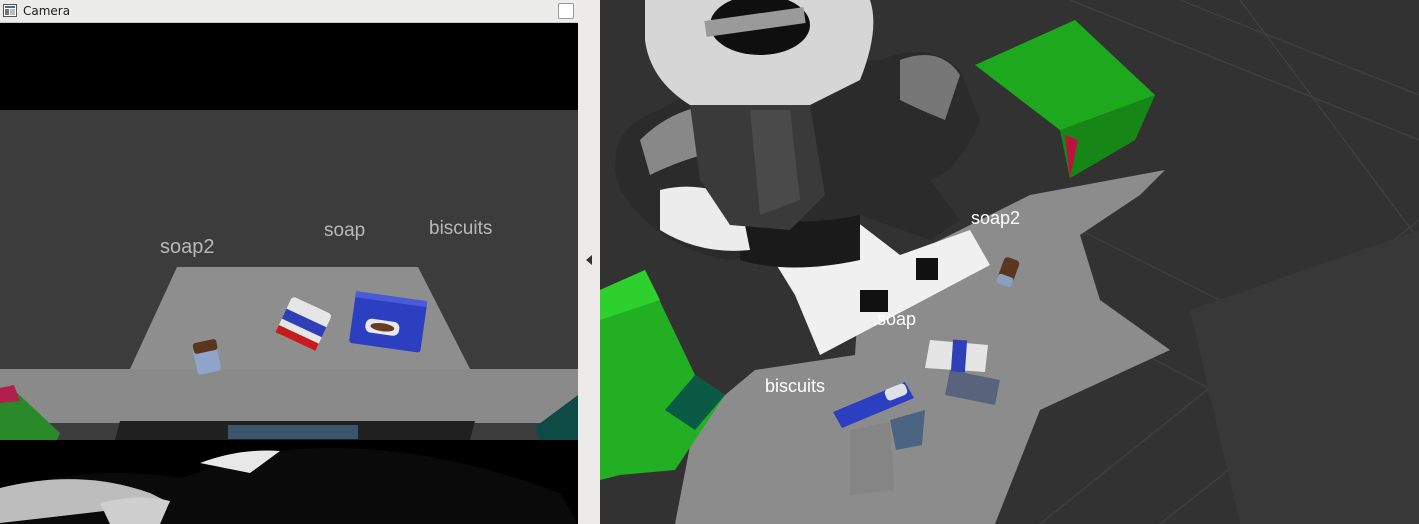 This screenshot has width=1419, height=524. I want to click on camera-label-biscuits: biscuits, so click(460, 228).